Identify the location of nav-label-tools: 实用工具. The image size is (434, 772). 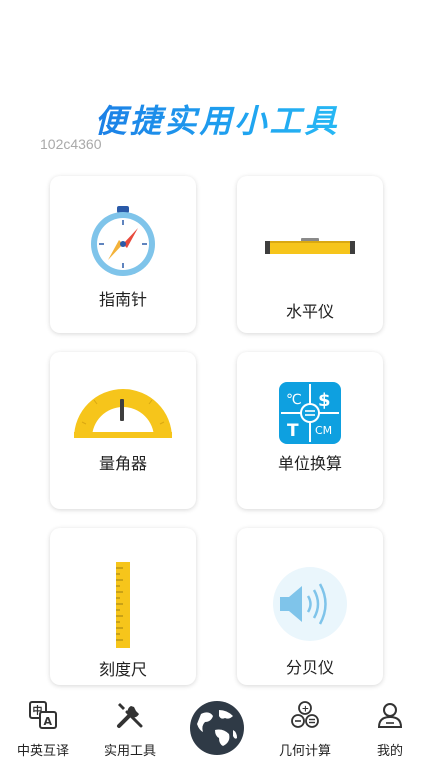
(129, 751).